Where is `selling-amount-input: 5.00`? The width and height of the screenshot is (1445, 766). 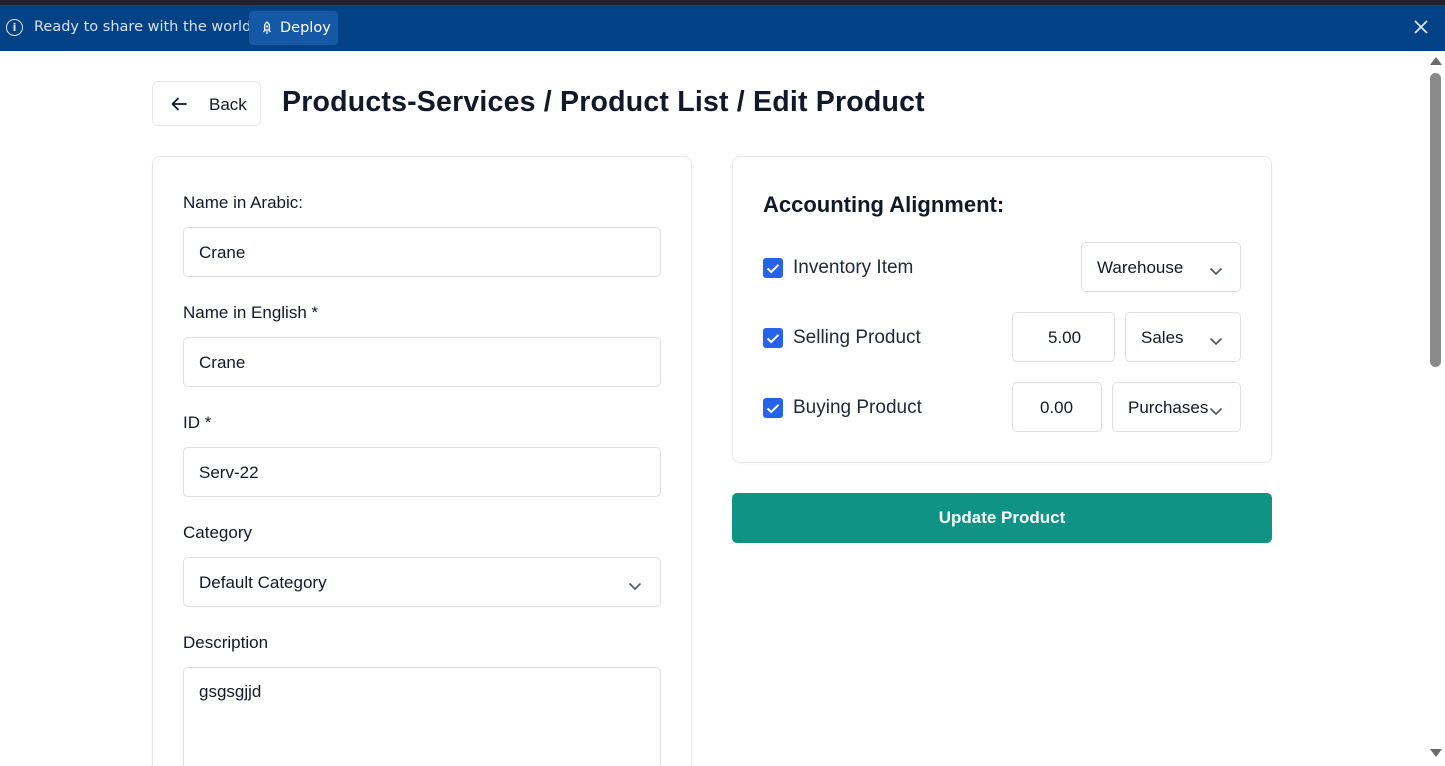 selling-amount-input: 5.00 is located at coordinates (1063, 337).